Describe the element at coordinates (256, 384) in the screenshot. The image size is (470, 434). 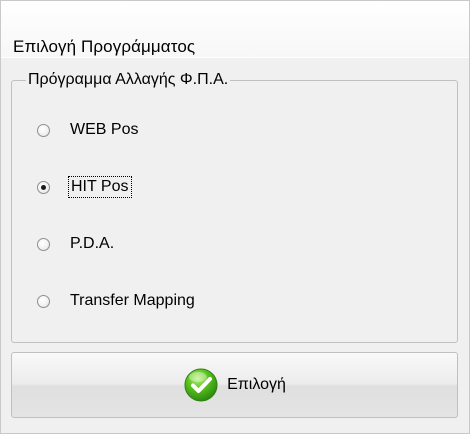
I see `select-button-label: Επιλογή` at that location.